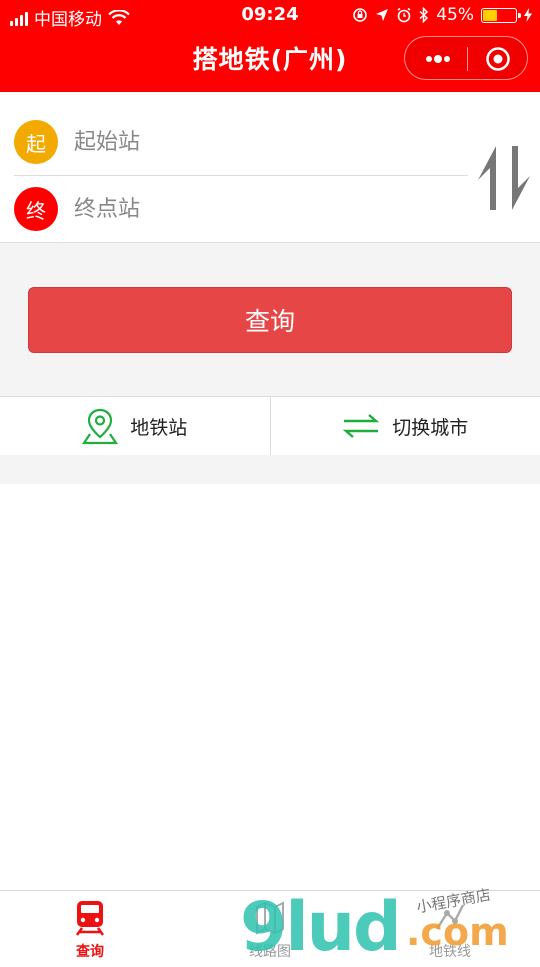  Describe the element at coordinates (455, 15) in the screenshot. I see `battery-percent: 45%` at that location.